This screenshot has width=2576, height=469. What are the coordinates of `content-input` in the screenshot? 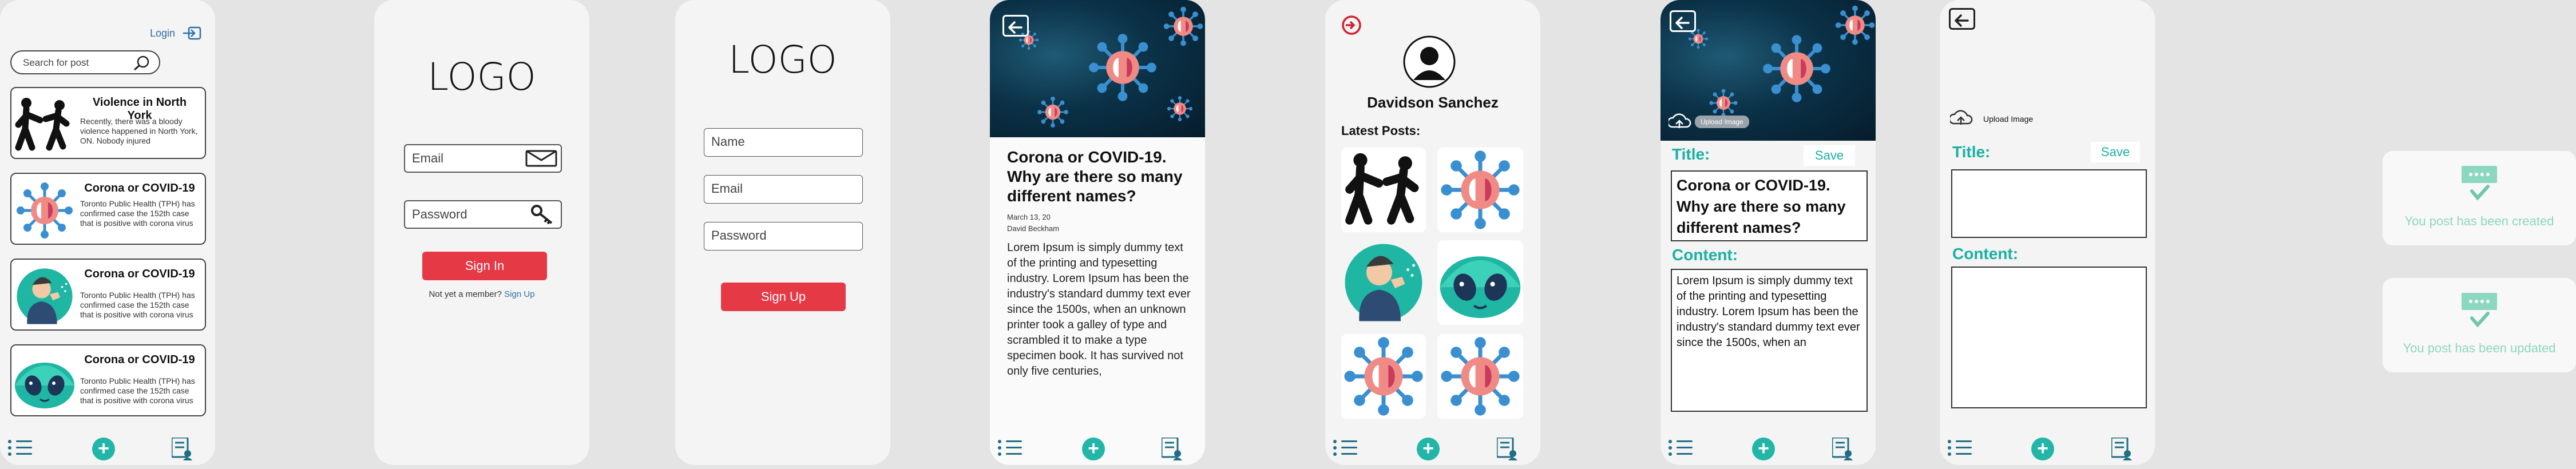 It's located at (2049, 337).